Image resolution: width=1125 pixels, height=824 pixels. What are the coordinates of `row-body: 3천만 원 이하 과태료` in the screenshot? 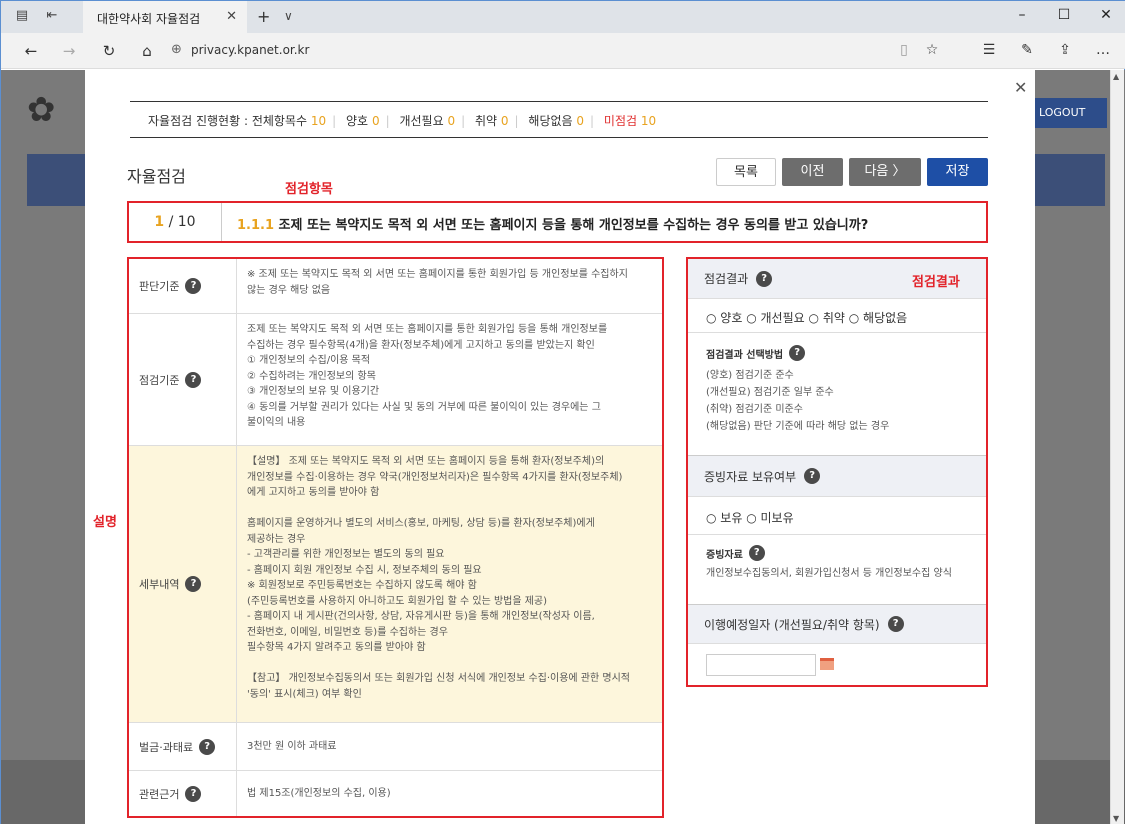 It's located at (292, 746).